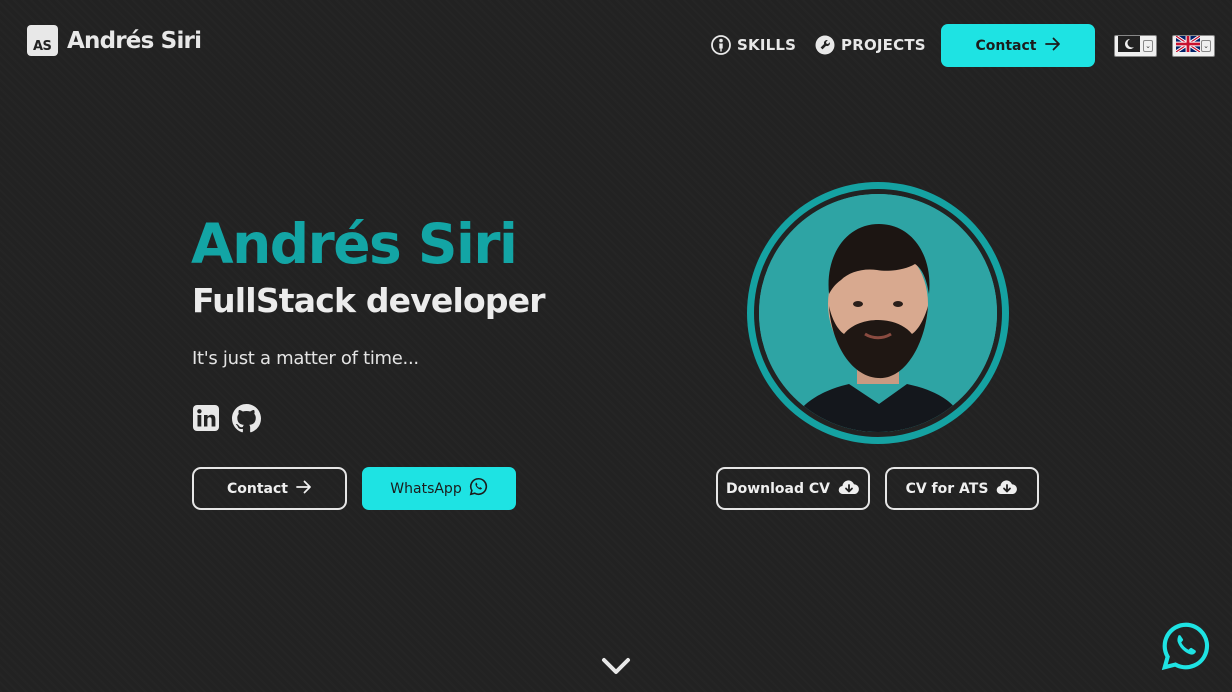 The width and height of the screenshot is (1232, 692). I want to click on profile-photo, so click(878, 313).